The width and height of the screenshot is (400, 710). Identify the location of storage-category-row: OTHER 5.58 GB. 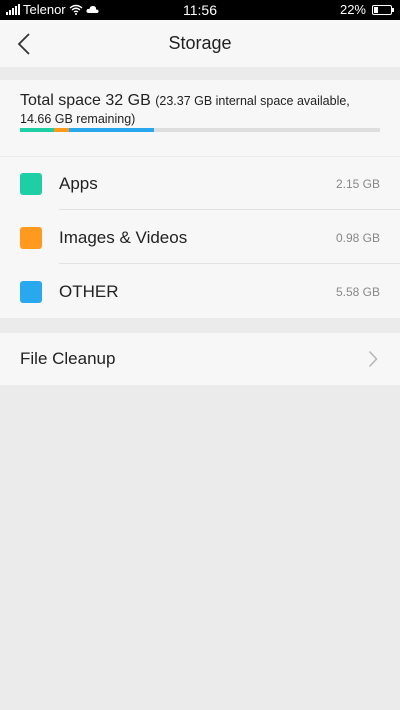
(200, 291).